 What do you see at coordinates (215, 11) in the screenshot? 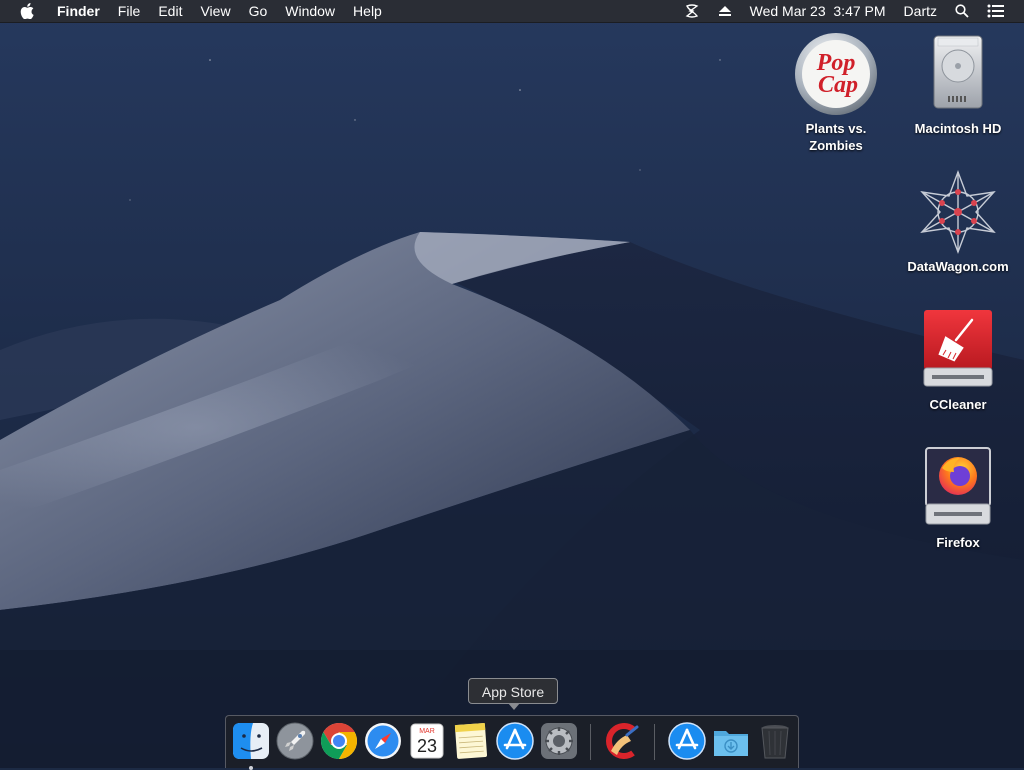
I see `menu-view: View` at bounding box center [215, 11].